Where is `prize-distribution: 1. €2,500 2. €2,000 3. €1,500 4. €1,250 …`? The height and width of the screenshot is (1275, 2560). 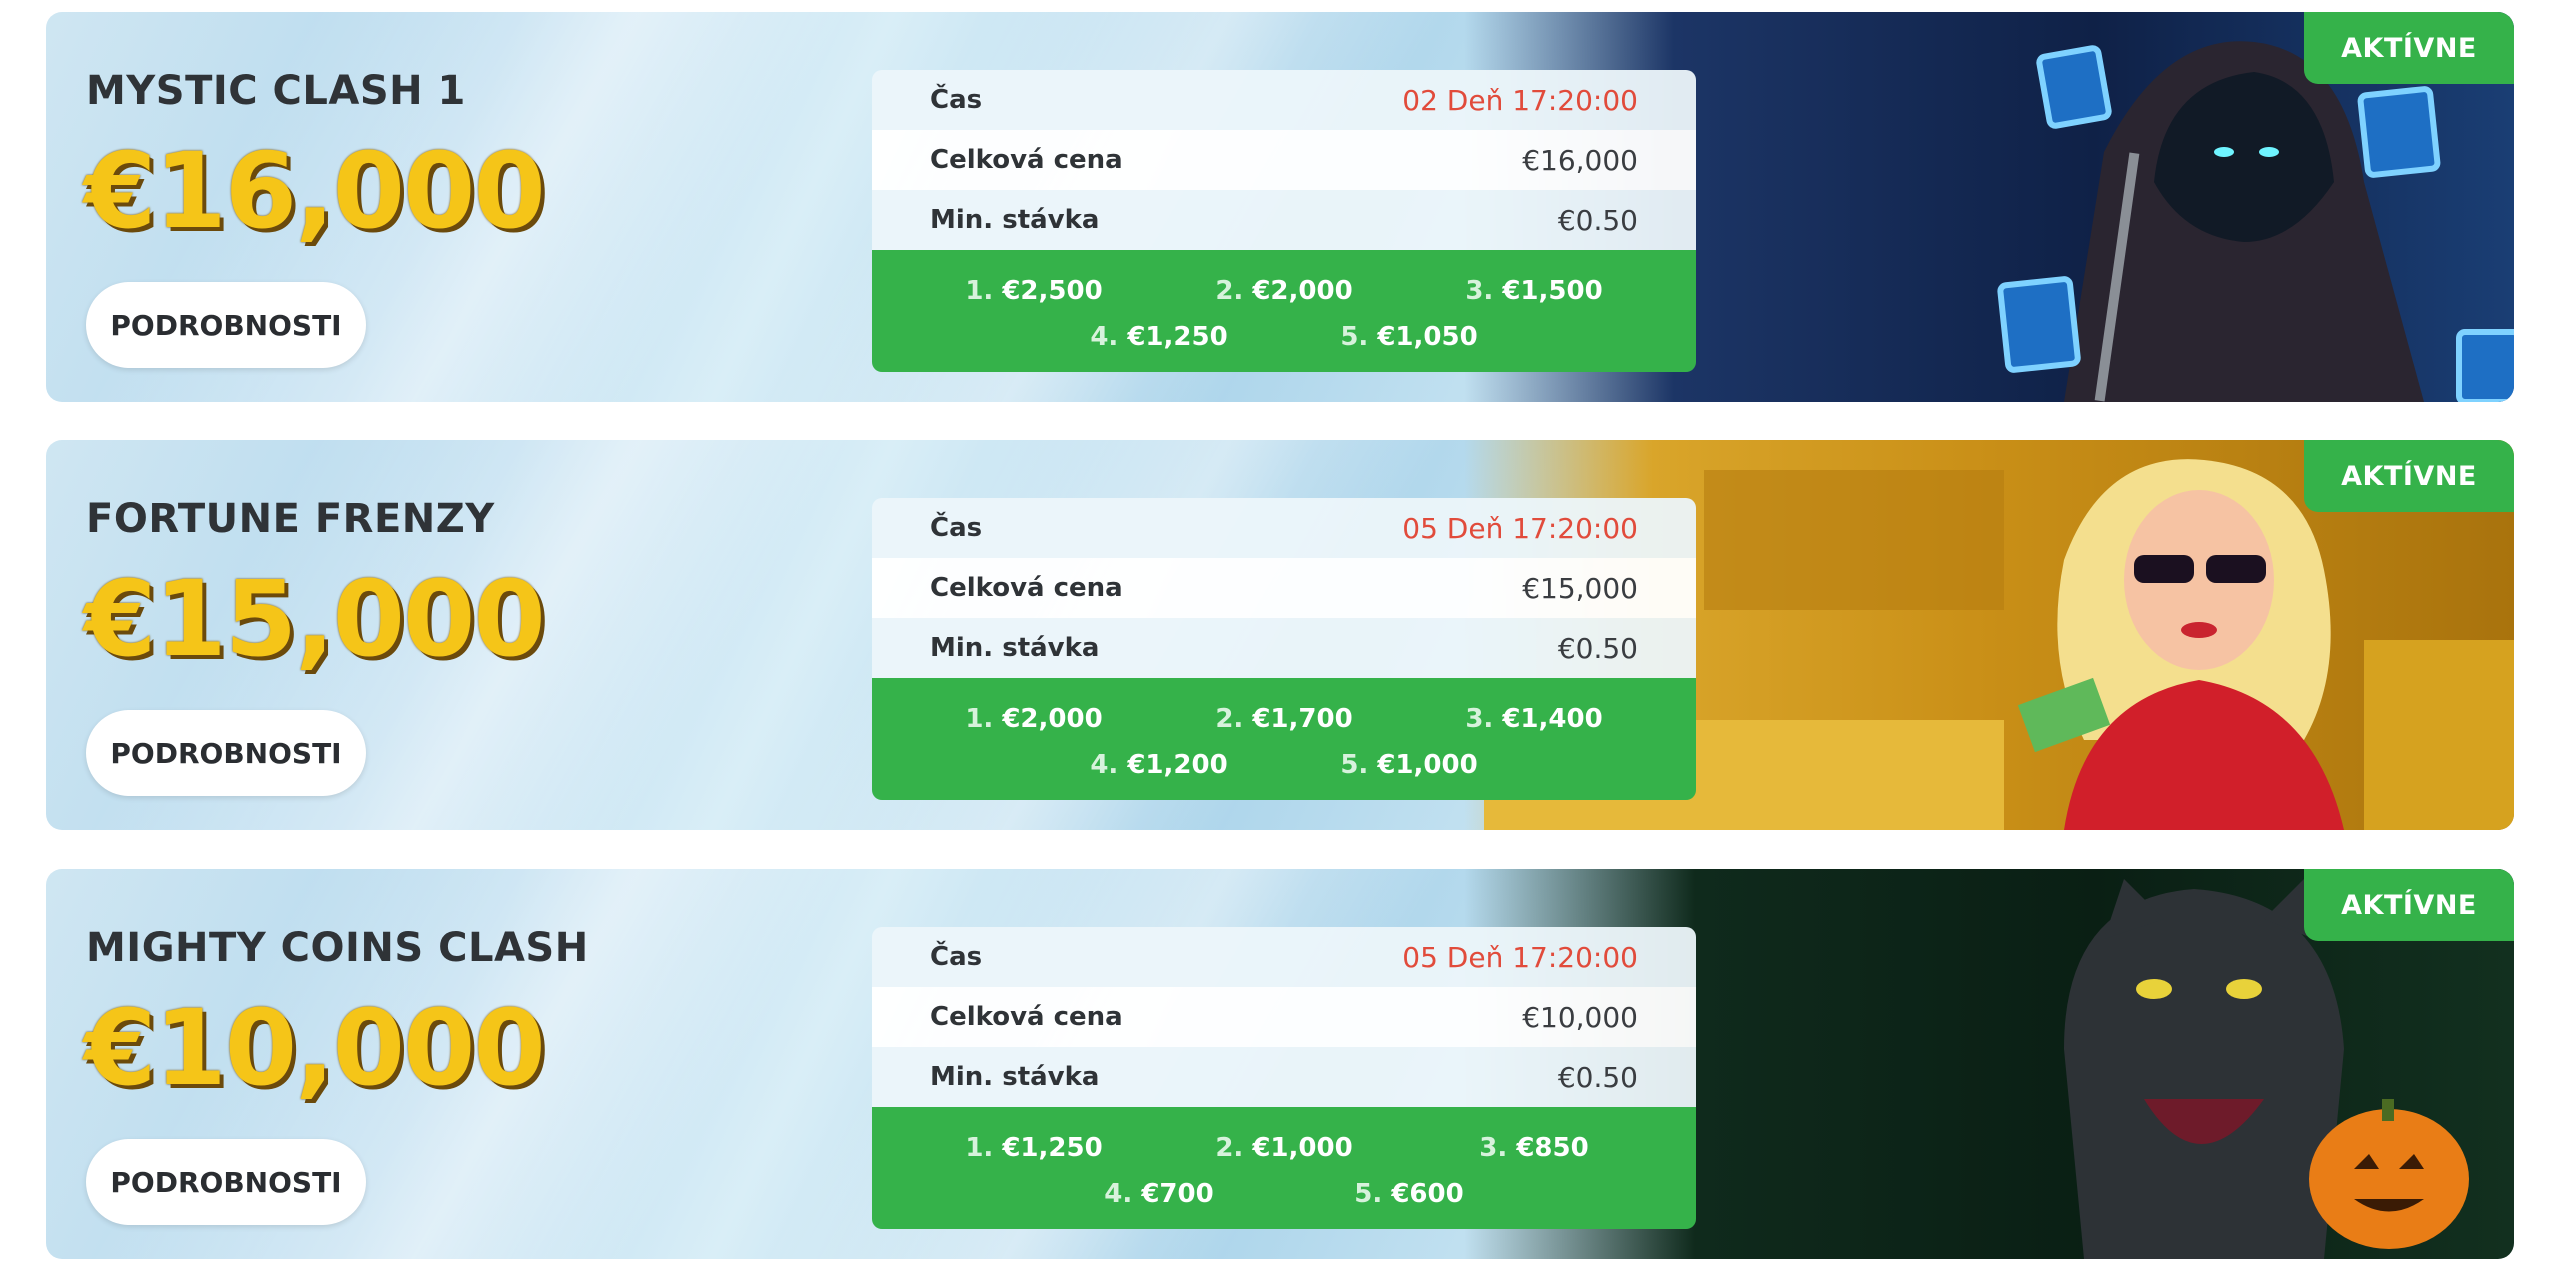 prize-distribution: 1. €2,500 2. €2,000 3. €1,500 4. €1,250 … is located at coordinates (1284, 311).